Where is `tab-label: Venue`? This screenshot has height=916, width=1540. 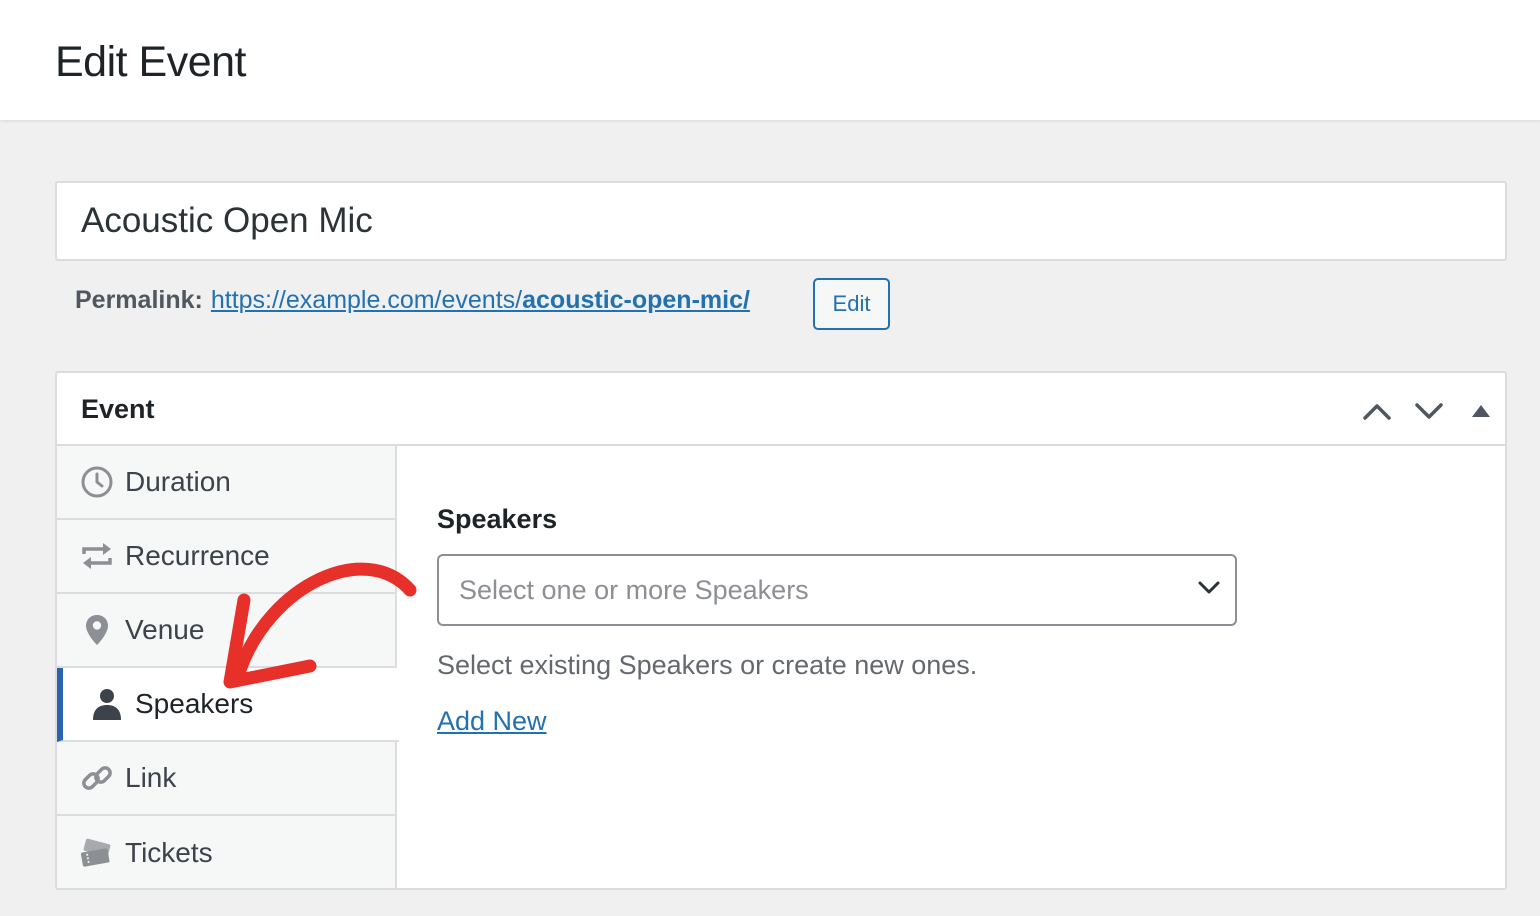
tab-label: Venue is located at coordinates (165, 629).